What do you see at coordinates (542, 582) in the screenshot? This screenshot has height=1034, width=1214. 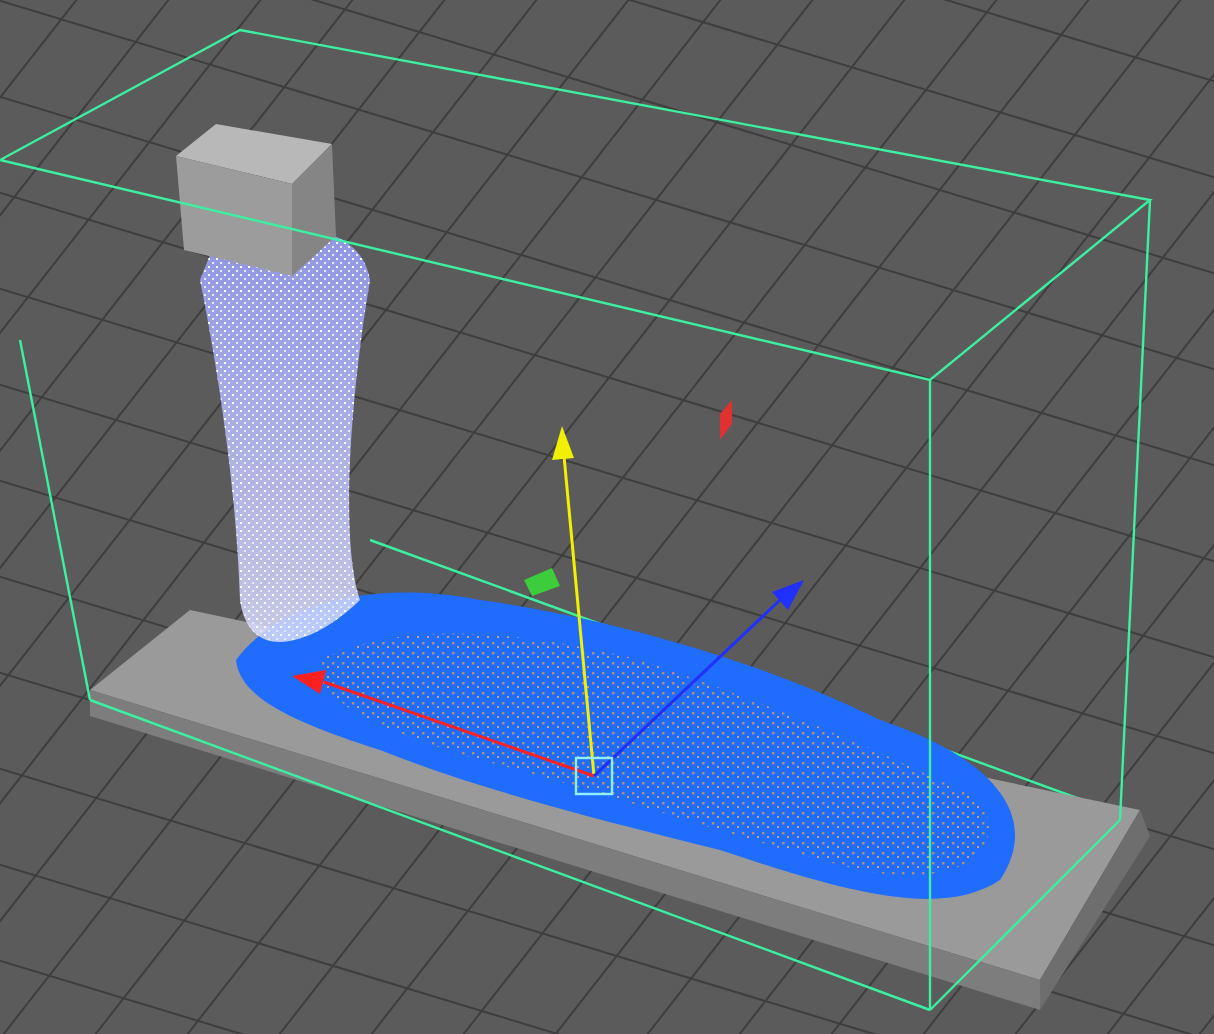 I see `plane-handle-icon` at bounding box center [542, 582].